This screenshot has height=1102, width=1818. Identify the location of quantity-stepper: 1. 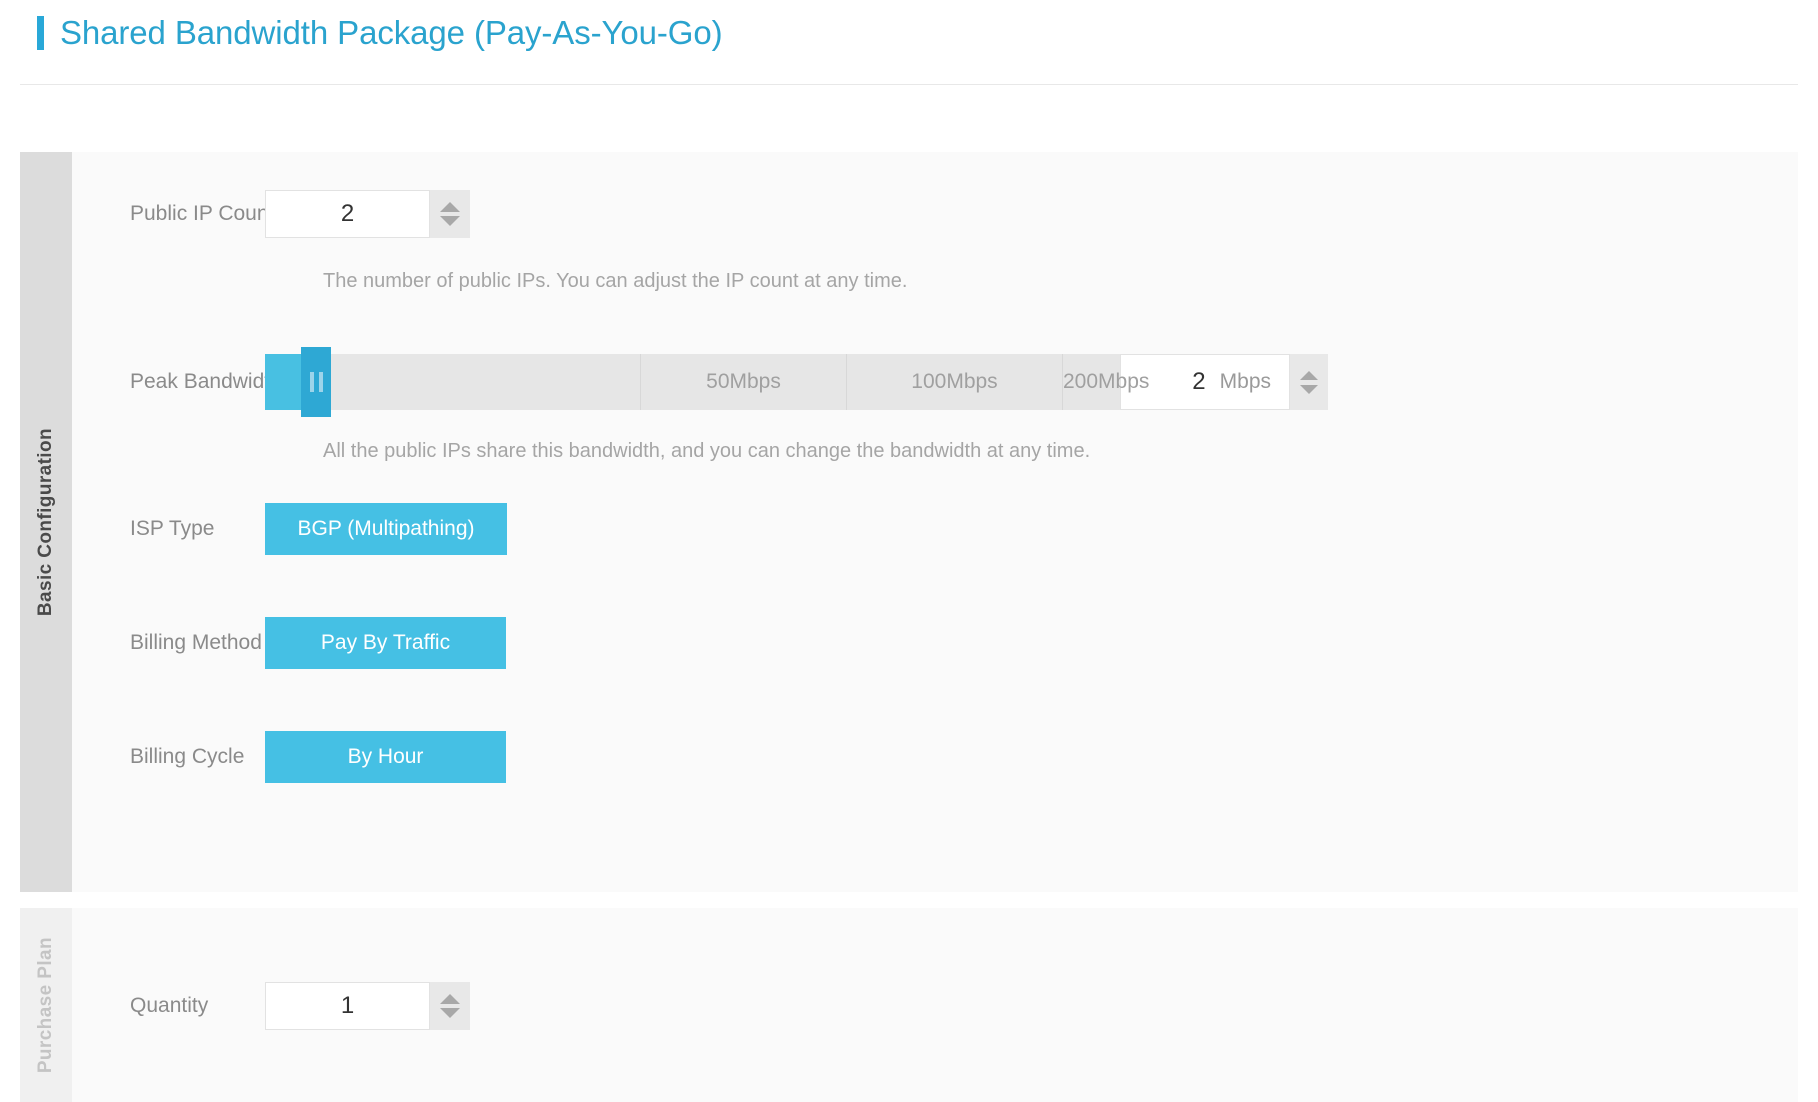
(367, 1006).